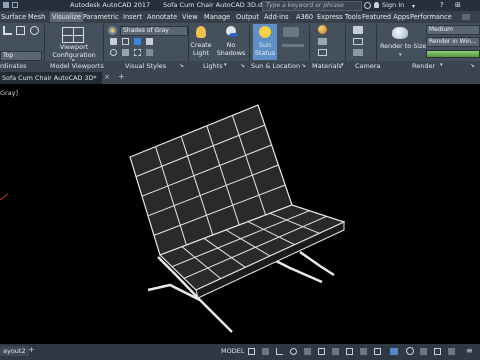 This screenshot has height=360, width=480. Describe the element at coordinates (149, 52) in the screenshot. I see `silhouette-icon` at that location.